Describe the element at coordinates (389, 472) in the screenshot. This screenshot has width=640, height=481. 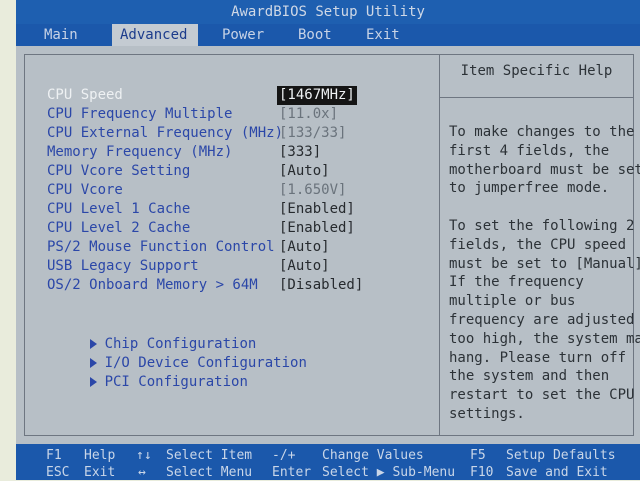
I see `key-enter-label: Select ▶ Sub-Menu` at that location.